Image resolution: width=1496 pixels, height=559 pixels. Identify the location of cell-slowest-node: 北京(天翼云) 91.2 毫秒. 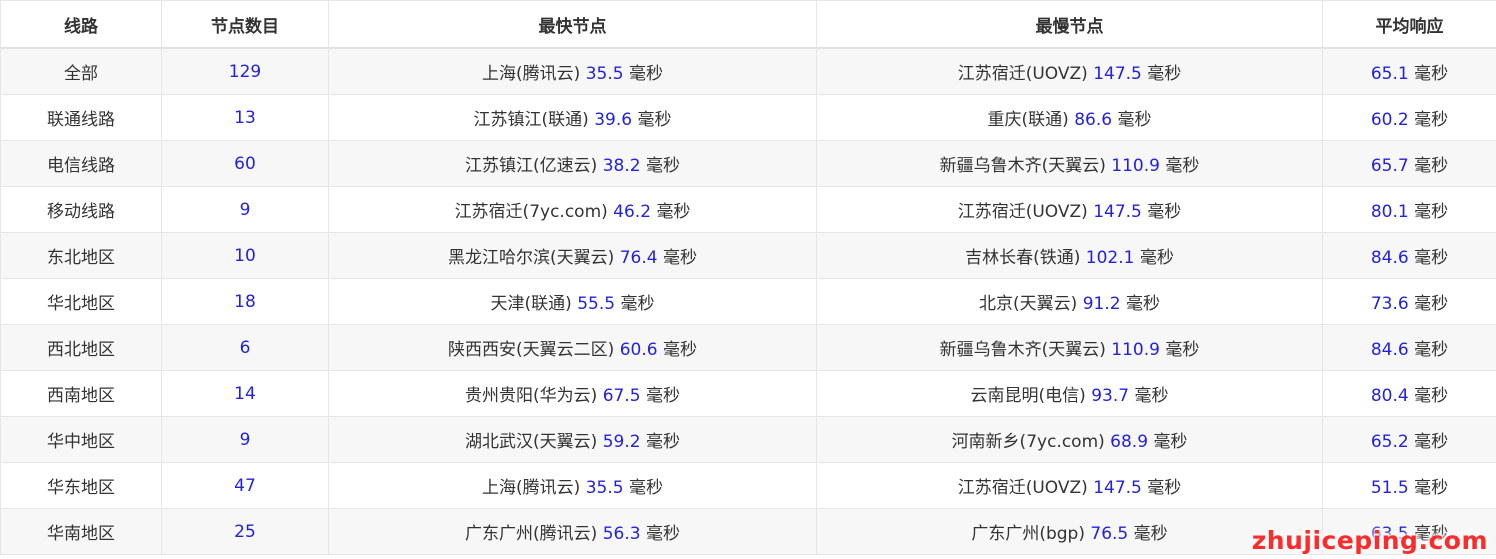
(1069, 301).